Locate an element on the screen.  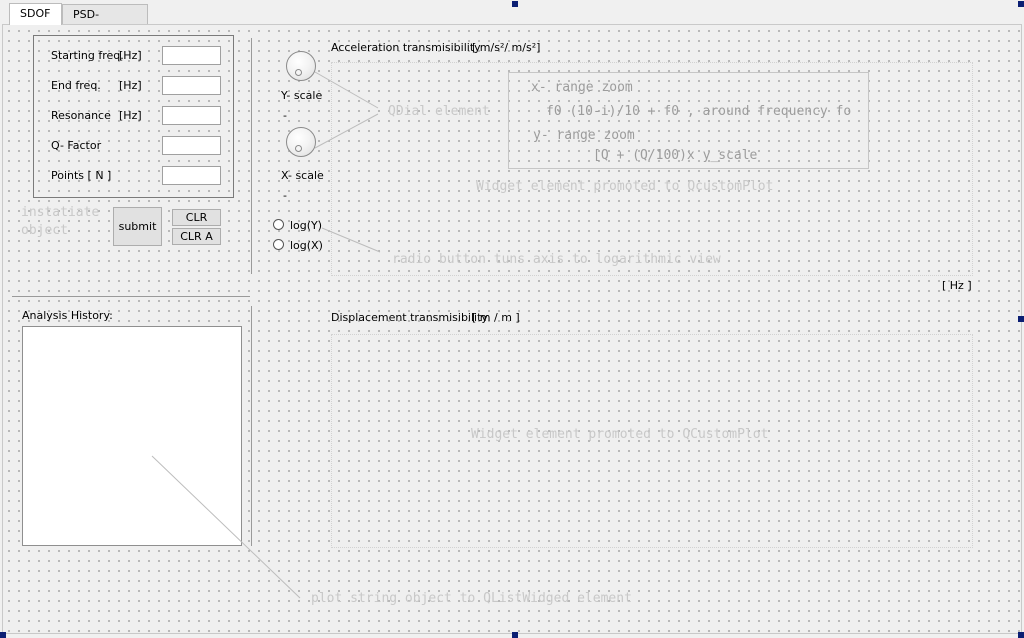
disp-plot-unit: [ m / m ] is located at coordinates (496, 317).